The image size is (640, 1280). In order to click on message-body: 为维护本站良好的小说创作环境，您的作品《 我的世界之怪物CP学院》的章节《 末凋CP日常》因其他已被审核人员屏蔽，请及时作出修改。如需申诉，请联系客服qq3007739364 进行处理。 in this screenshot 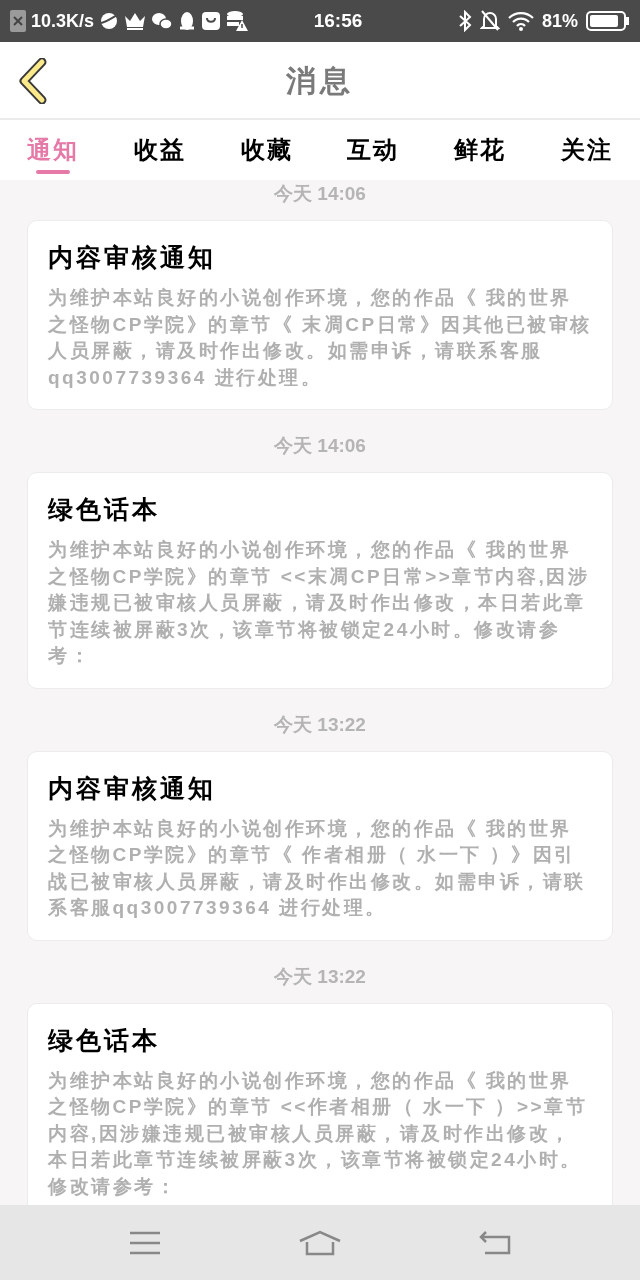, I will do `click(320, 338)`.